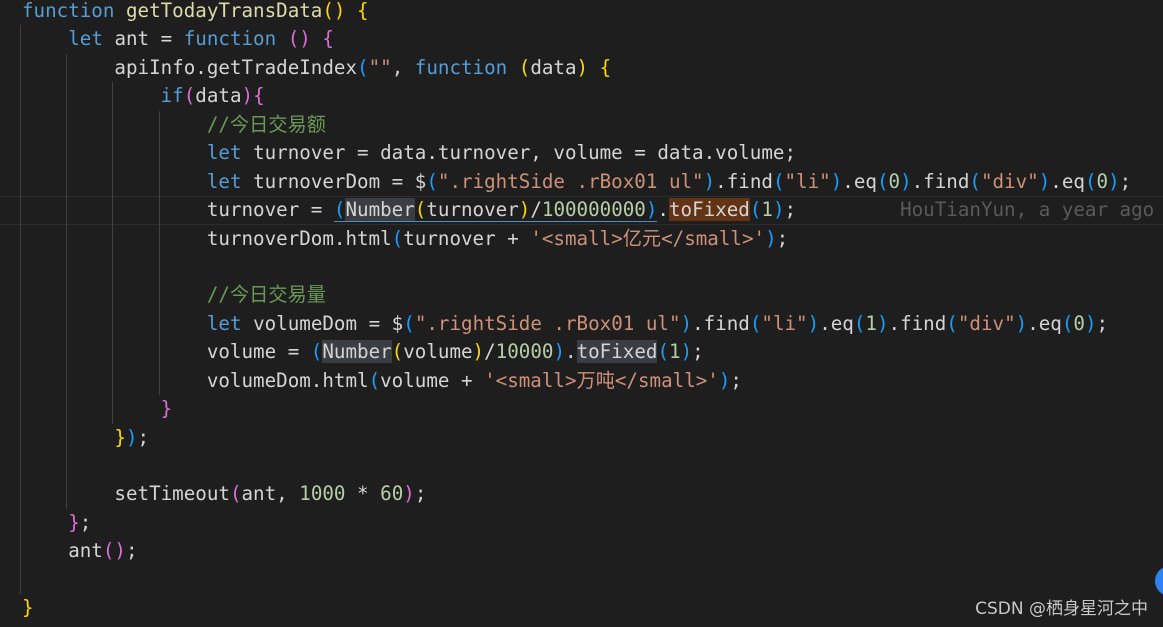 The width and height of the screenshot is (1163, 627). What do you see at coordinates (592, 551) in the screenshot?
I see `code-line: ant();` at bounding box center [592, 551].